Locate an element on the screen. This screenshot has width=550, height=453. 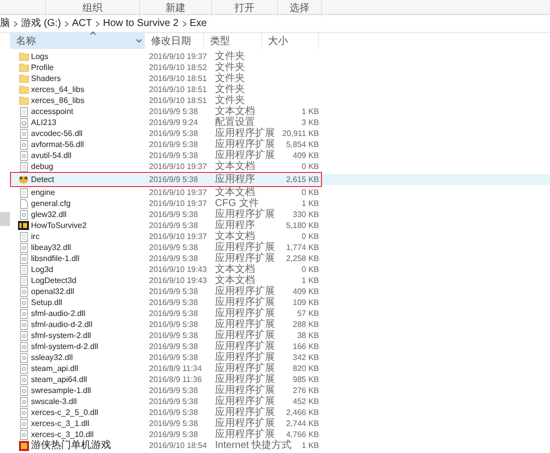
file-name: Logs is located at coordinates (39, 56).